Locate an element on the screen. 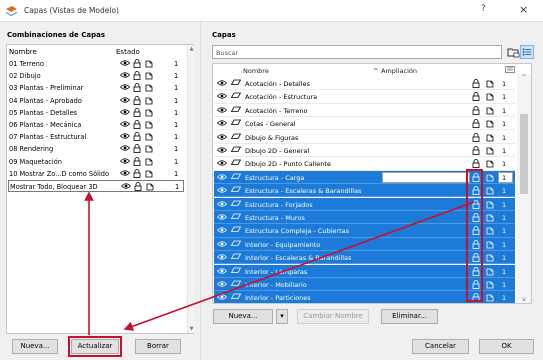  scroll-up-arrow-icon: ▲ is located at coordinates (191, 49).